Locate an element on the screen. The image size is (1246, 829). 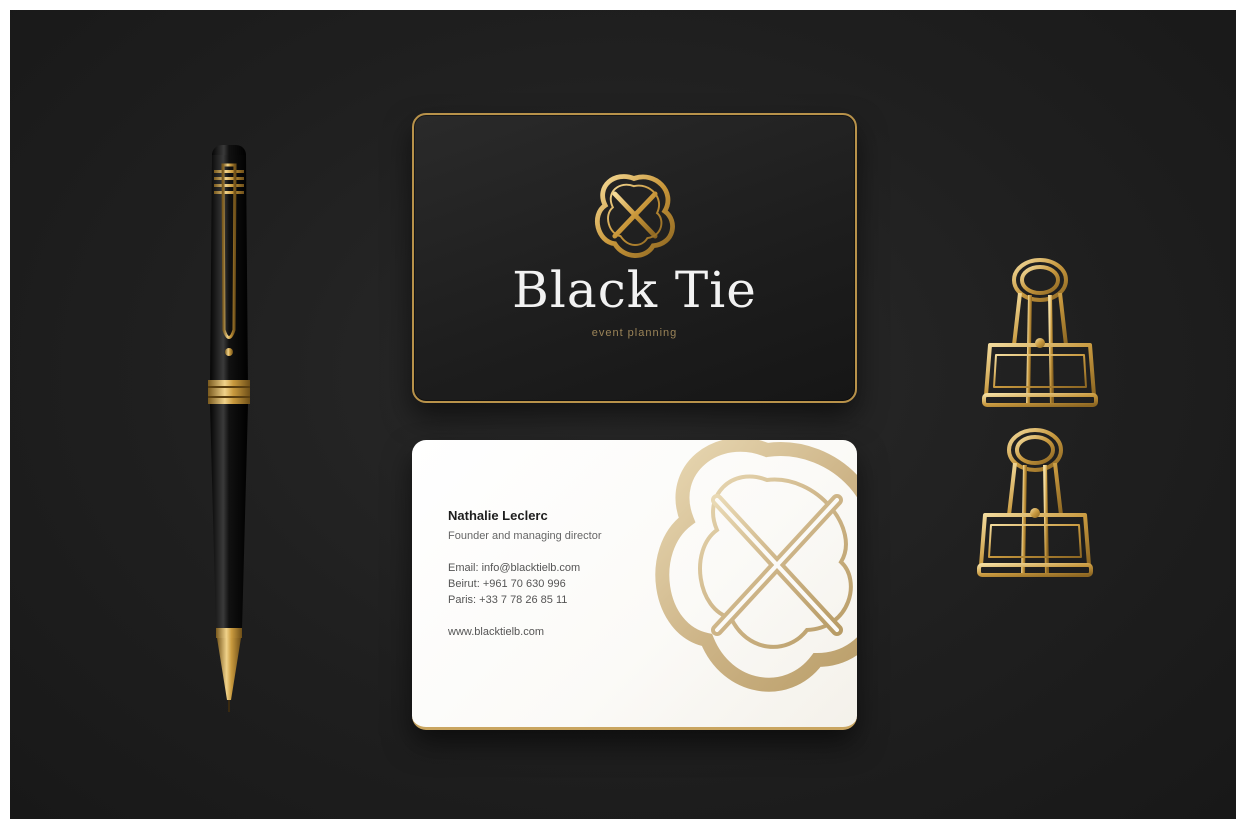
brand-tagline: event planning is located at coordinates (634, 333).